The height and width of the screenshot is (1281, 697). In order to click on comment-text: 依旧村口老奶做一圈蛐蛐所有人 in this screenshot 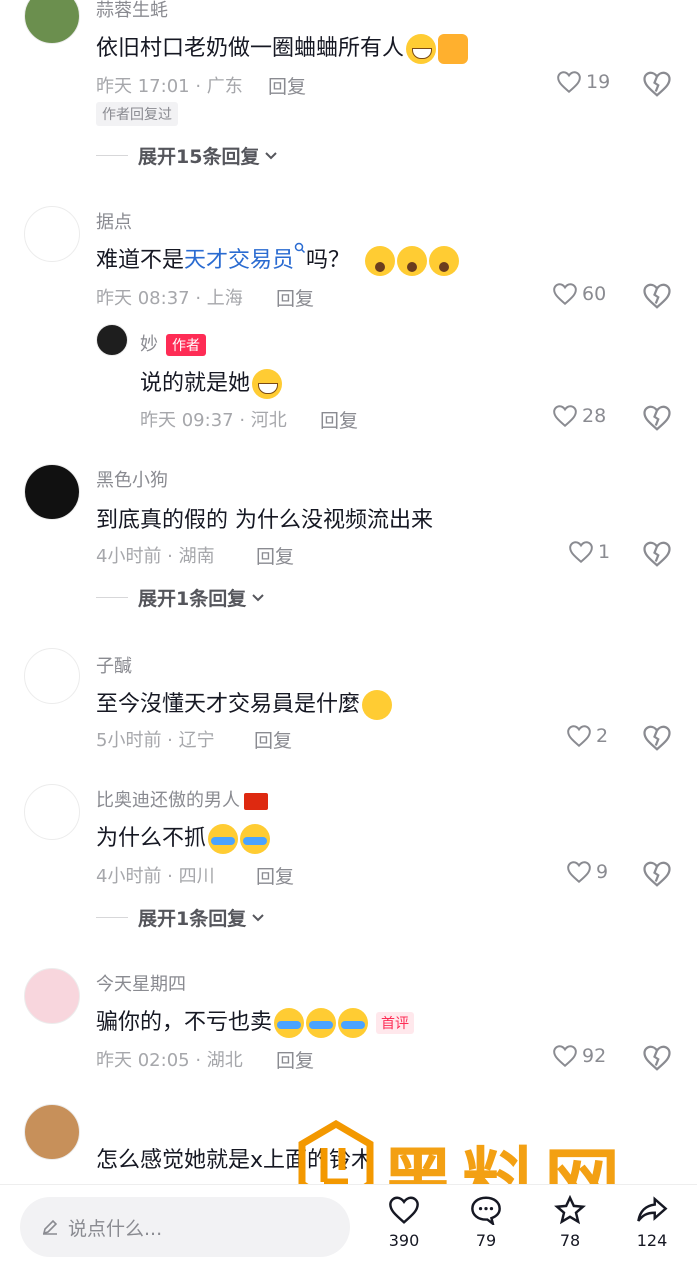, I will do `click(282, 47)`.